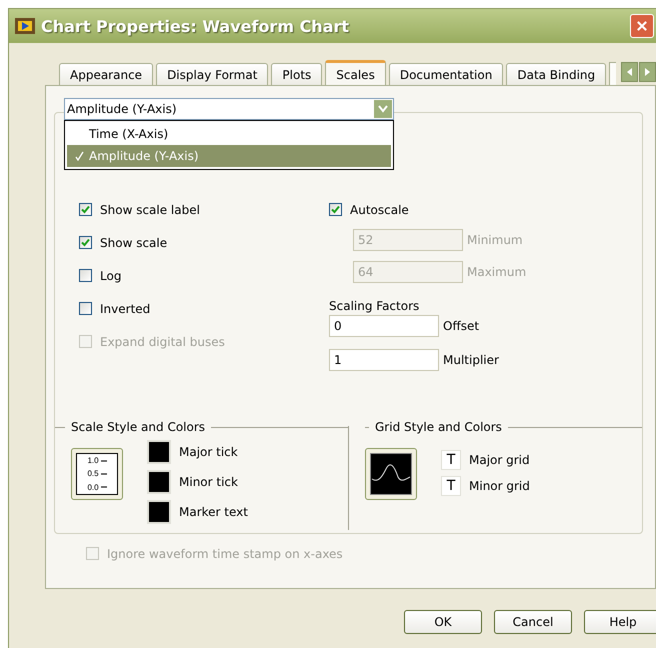 The image size is (656, 648). Describe the element at coordinates (556, 74) in the screenshot. I see `tab: Data Binding` at that location.